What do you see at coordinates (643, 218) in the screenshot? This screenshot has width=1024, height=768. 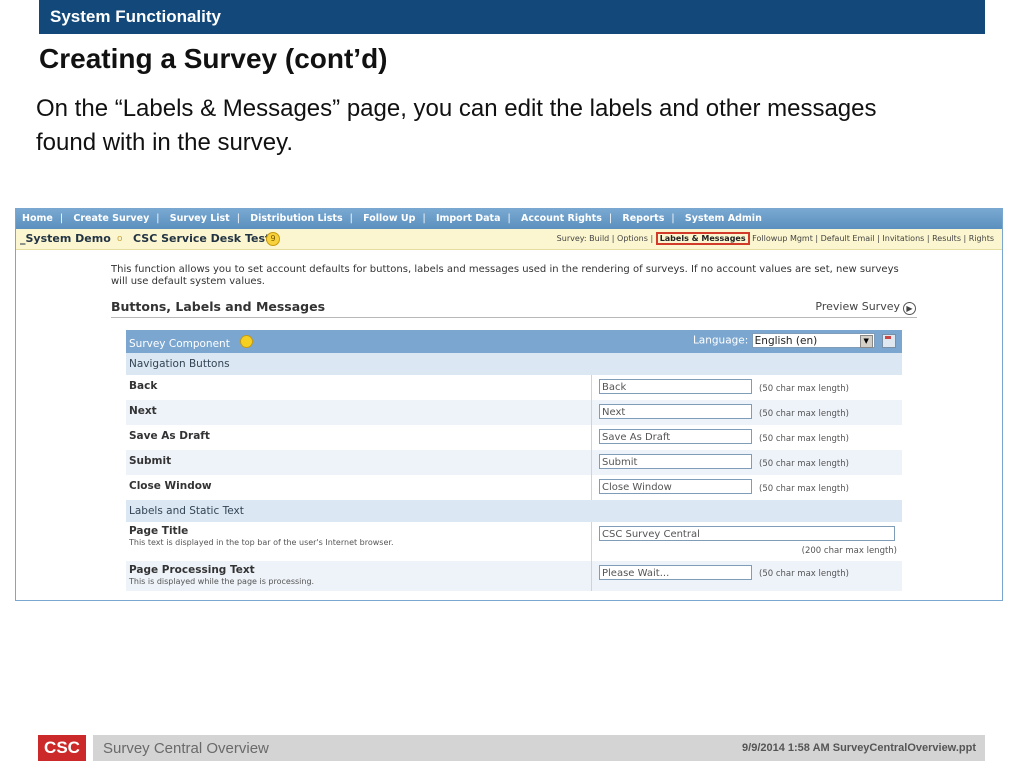 I see `nav-reports: Reports` at bounding box center [643, 218].